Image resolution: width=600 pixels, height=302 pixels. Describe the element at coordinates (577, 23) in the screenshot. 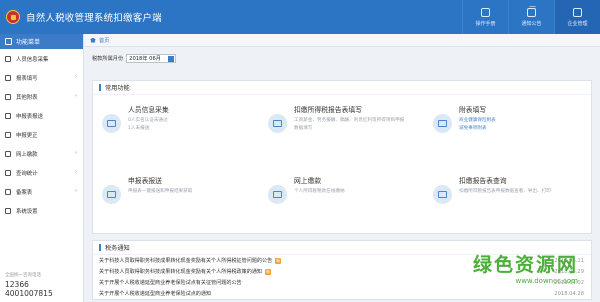

I see `company-manage-label: 企业管理` at that location.